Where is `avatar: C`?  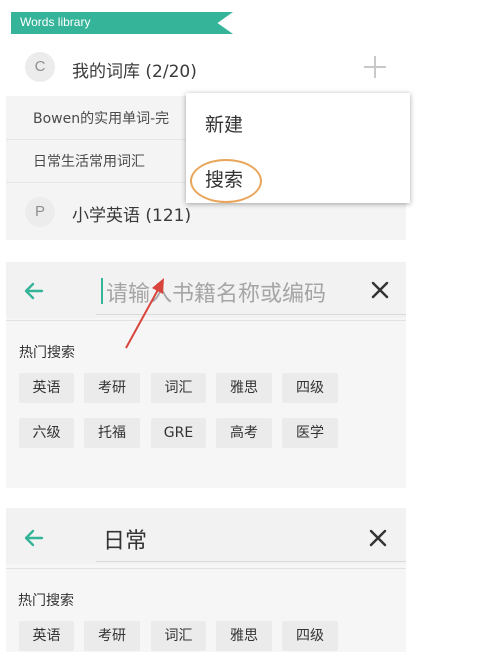 avatar: C is located at coordinates (40, 67).